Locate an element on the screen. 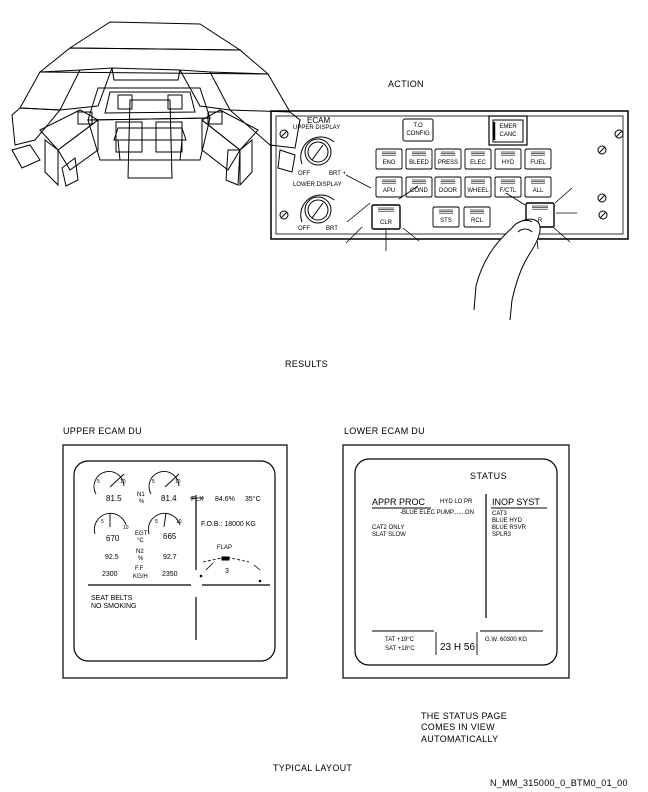 The image size is (648, 792). key-cond-label: COND is located at coordinates (419, 191).